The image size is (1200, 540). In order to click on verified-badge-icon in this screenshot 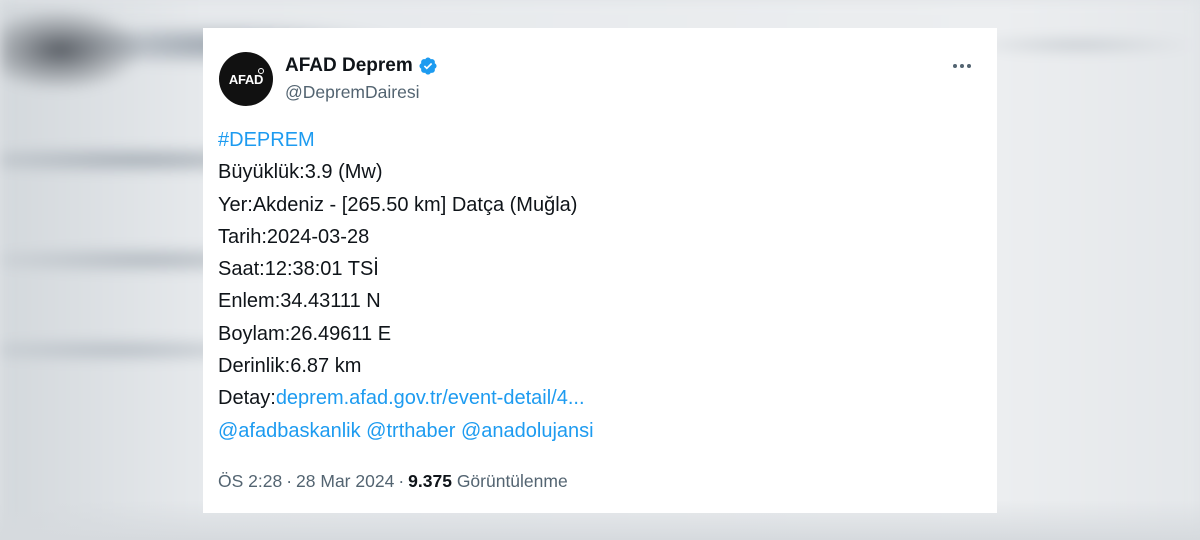, I will do `click(428, 66)`.